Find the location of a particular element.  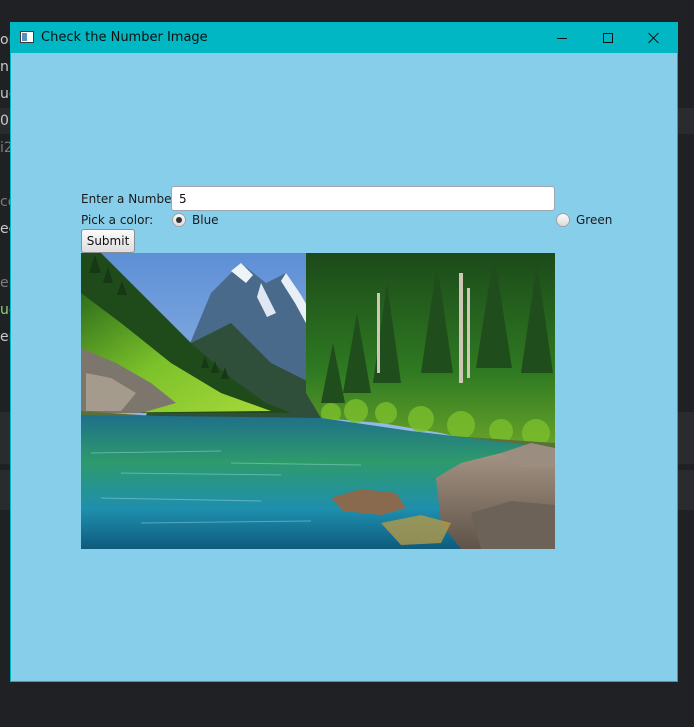

maximize-icon is located at coordinates (608, 38).